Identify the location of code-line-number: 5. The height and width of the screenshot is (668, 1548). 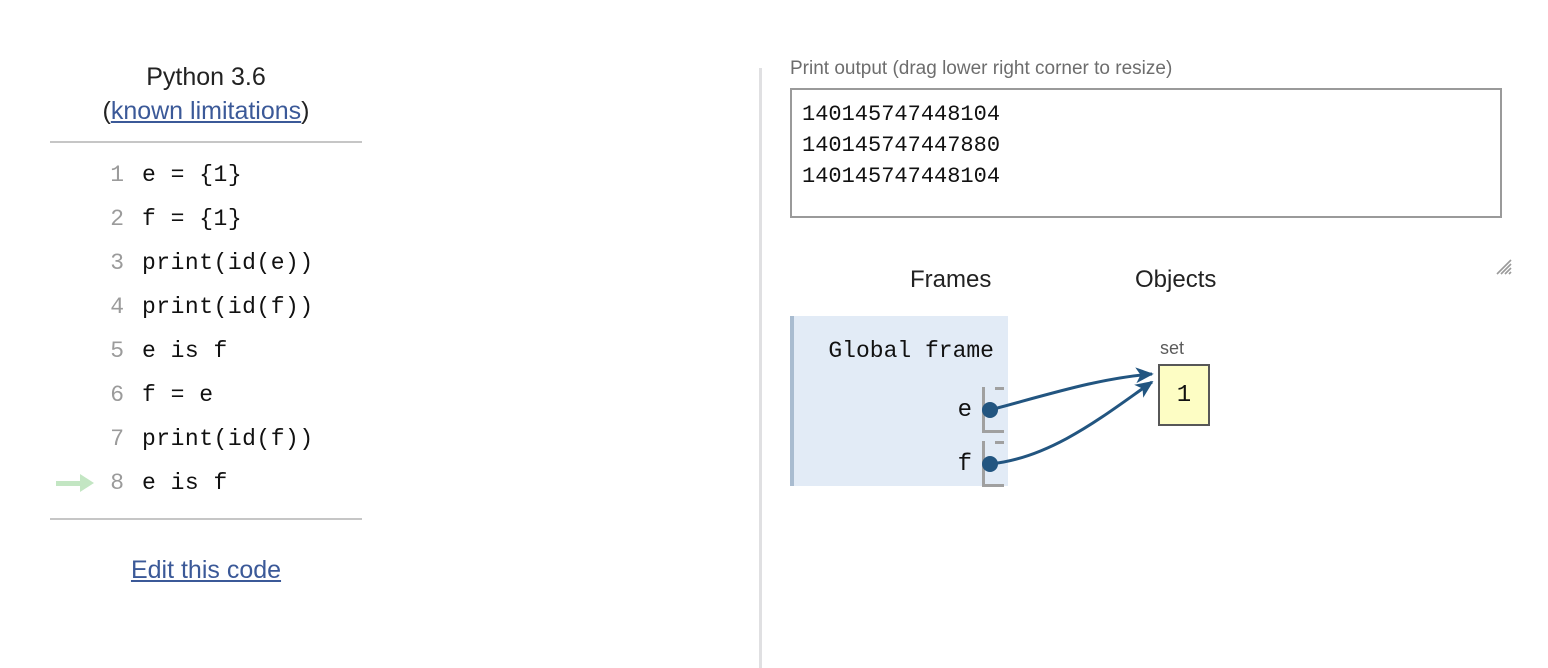
(117, 351).